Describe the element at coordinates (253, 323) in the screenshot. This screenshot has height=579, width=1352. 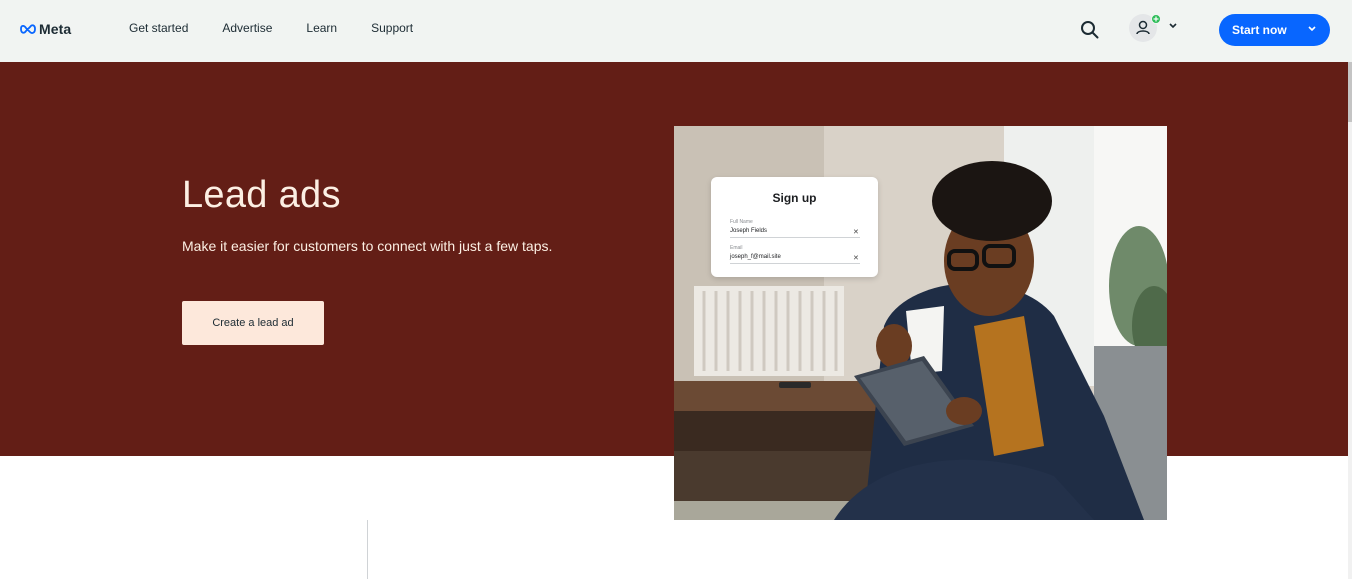
I see `create-lead-ad-button: Create a lead ad` at that location.